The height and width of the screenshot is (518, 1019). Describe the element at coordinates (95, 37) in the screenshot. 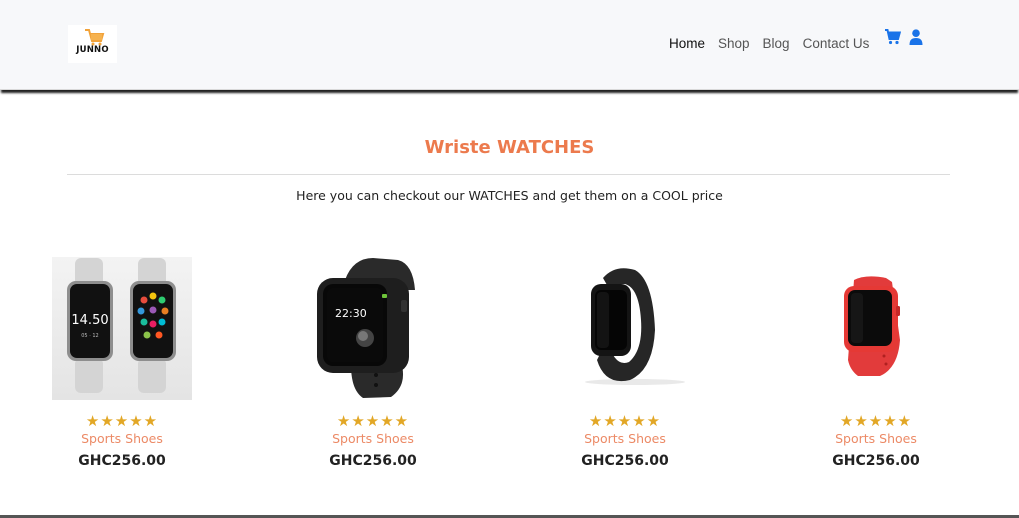

I see `cart-logo-icon` at that location.